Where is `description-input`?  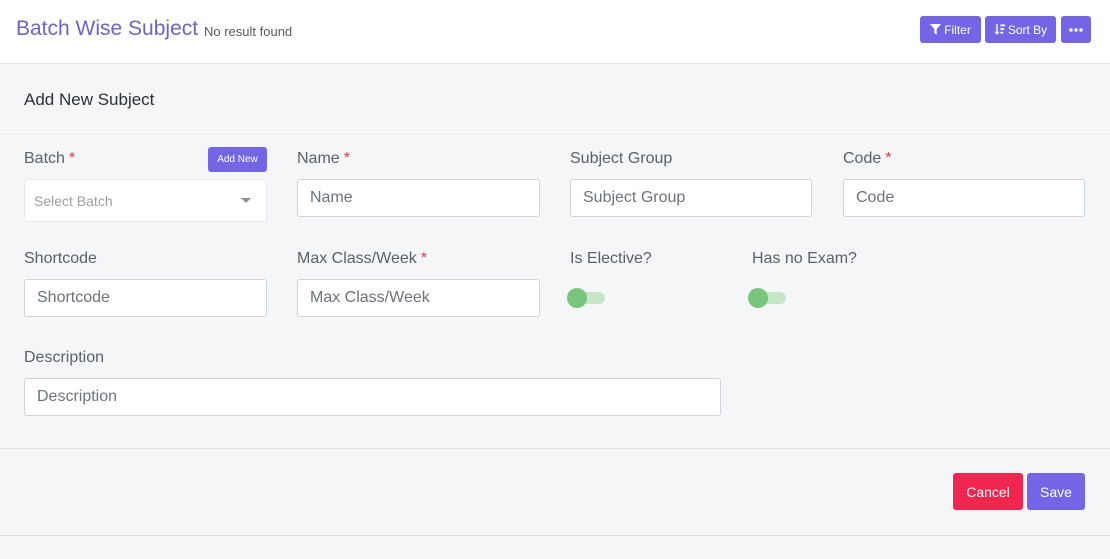
description-input is located at coordinates (372, 397).